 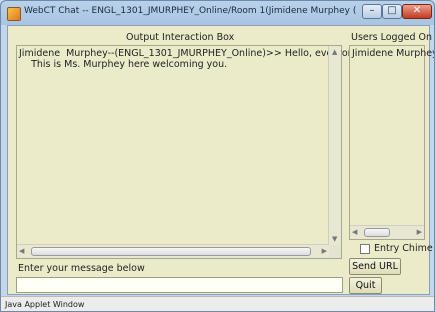 I want to click on output-header: Output Interaction Box, so click(x=180, y=37).